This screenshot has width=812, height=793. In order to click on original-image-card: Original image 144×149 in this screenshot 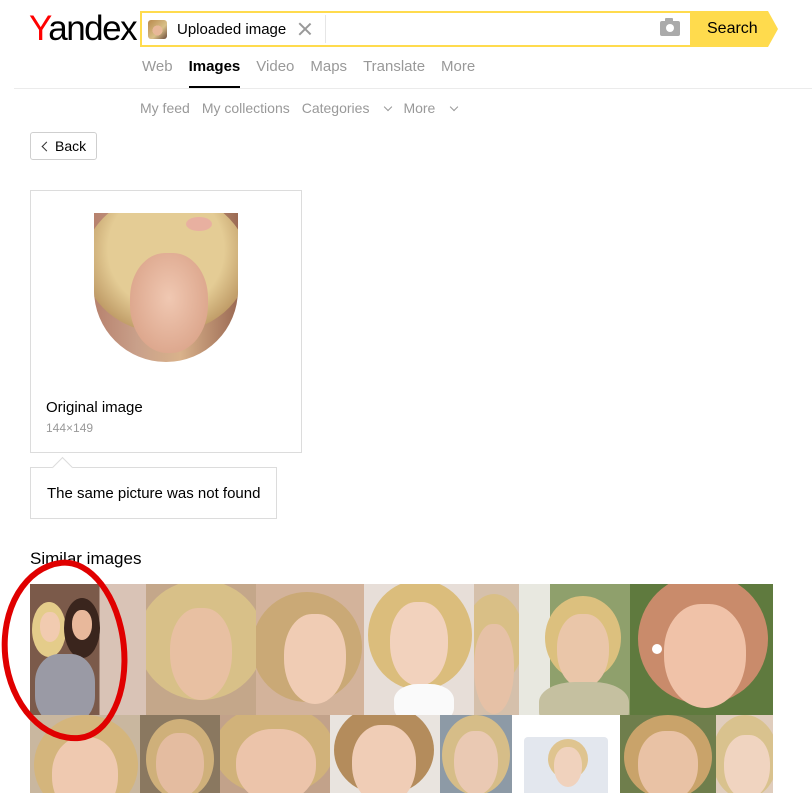, I will do `click(166, 321)`.